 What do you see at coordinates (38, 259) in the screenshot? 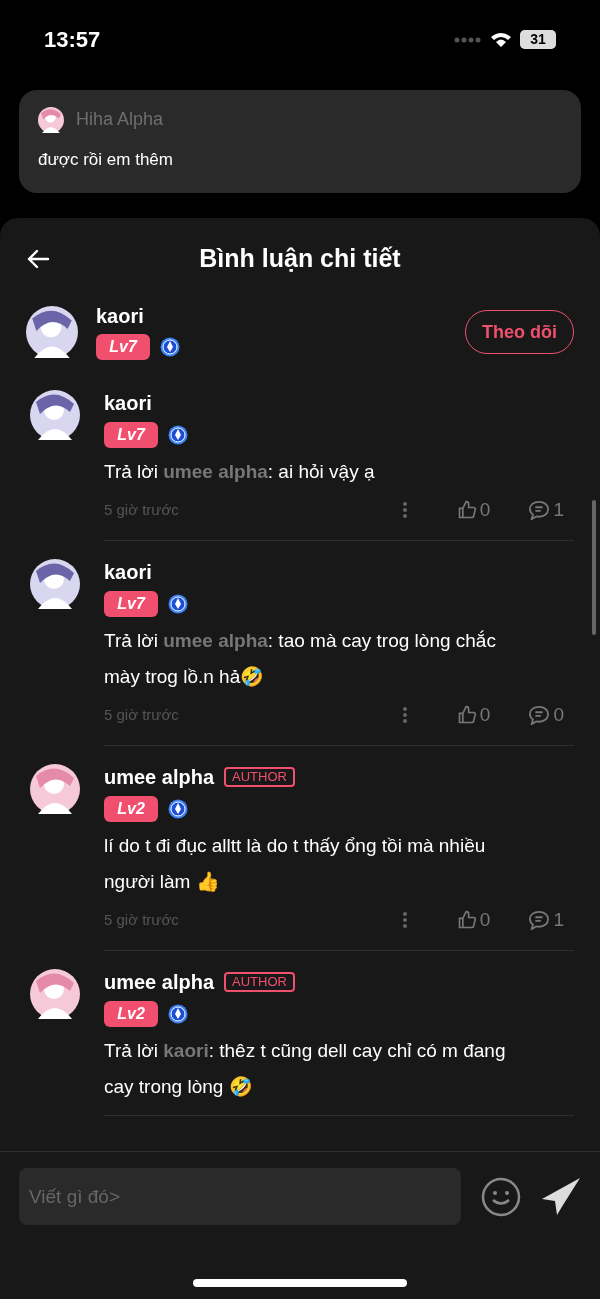
I see `back-arrow-icon` at bounding box center [38, 259].